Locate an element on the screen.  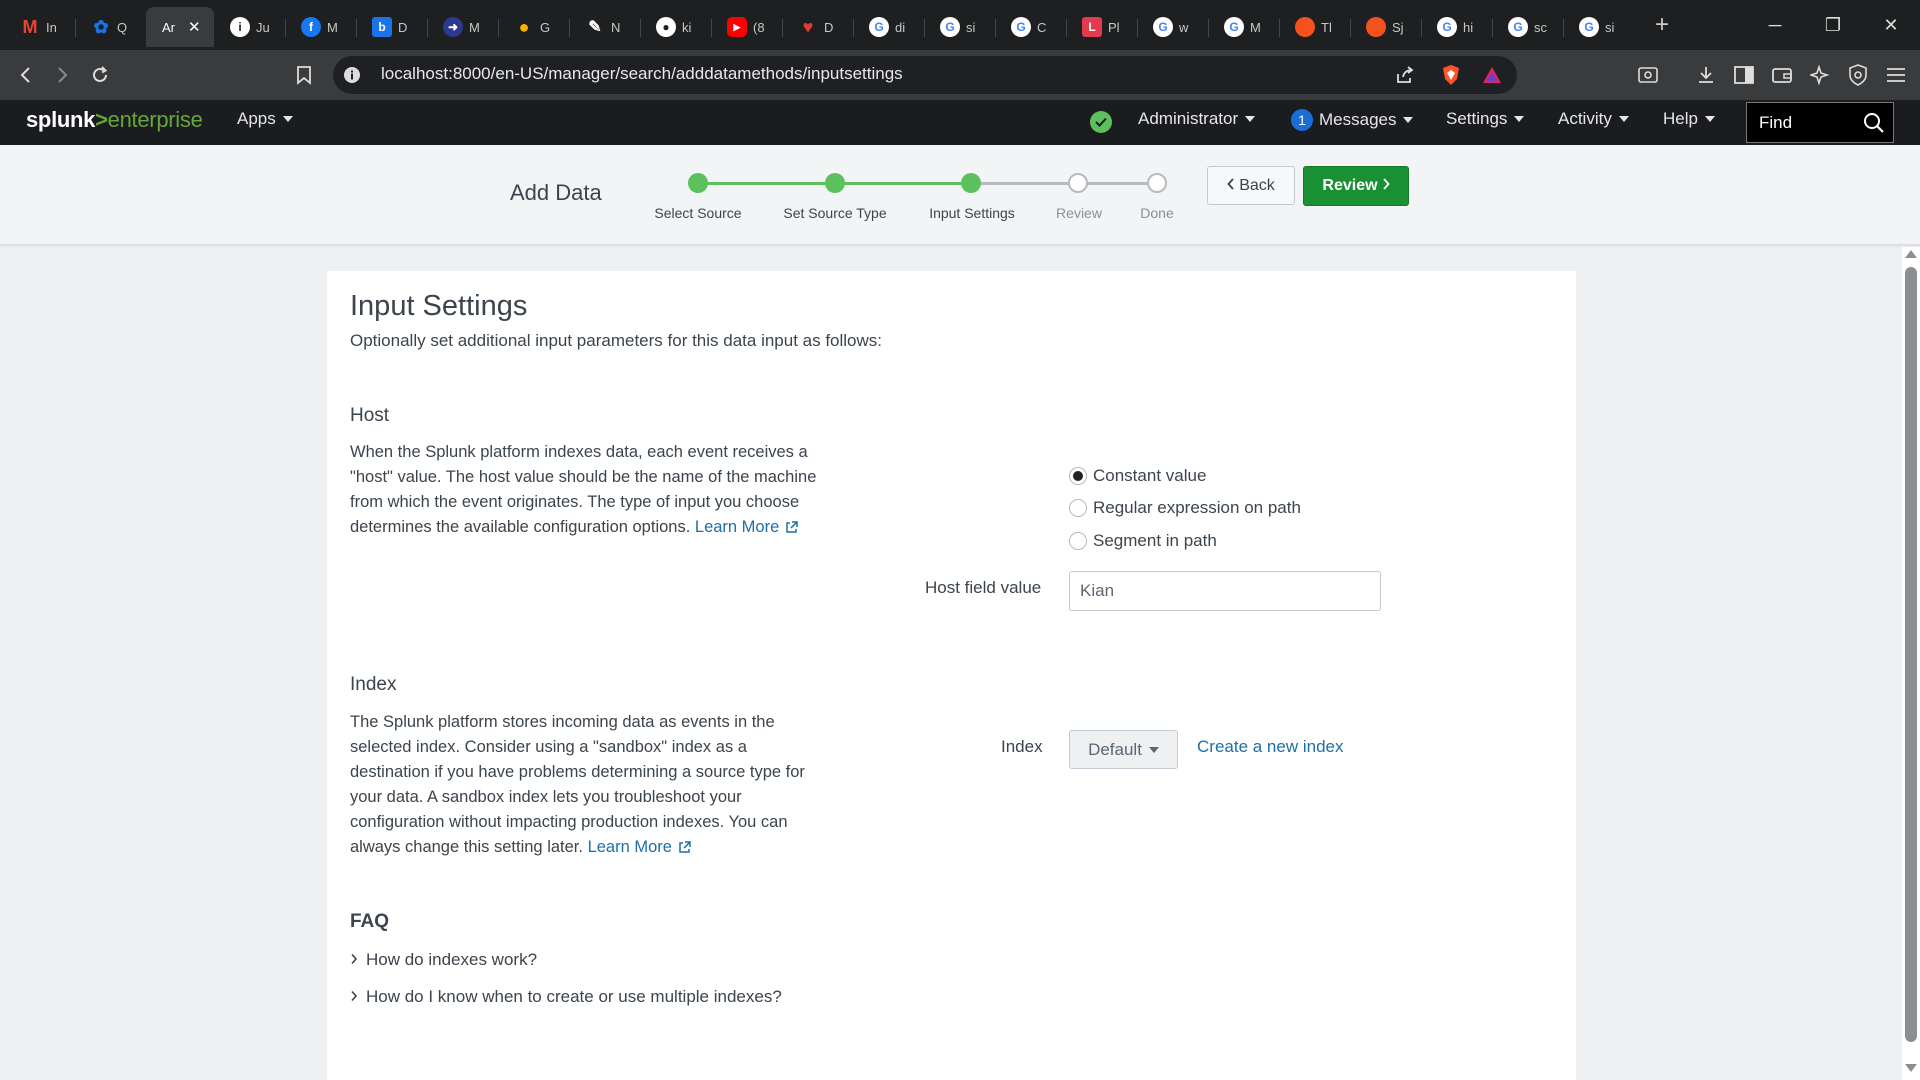
browser-tab: ● ki is located at coordinates (675, 27).